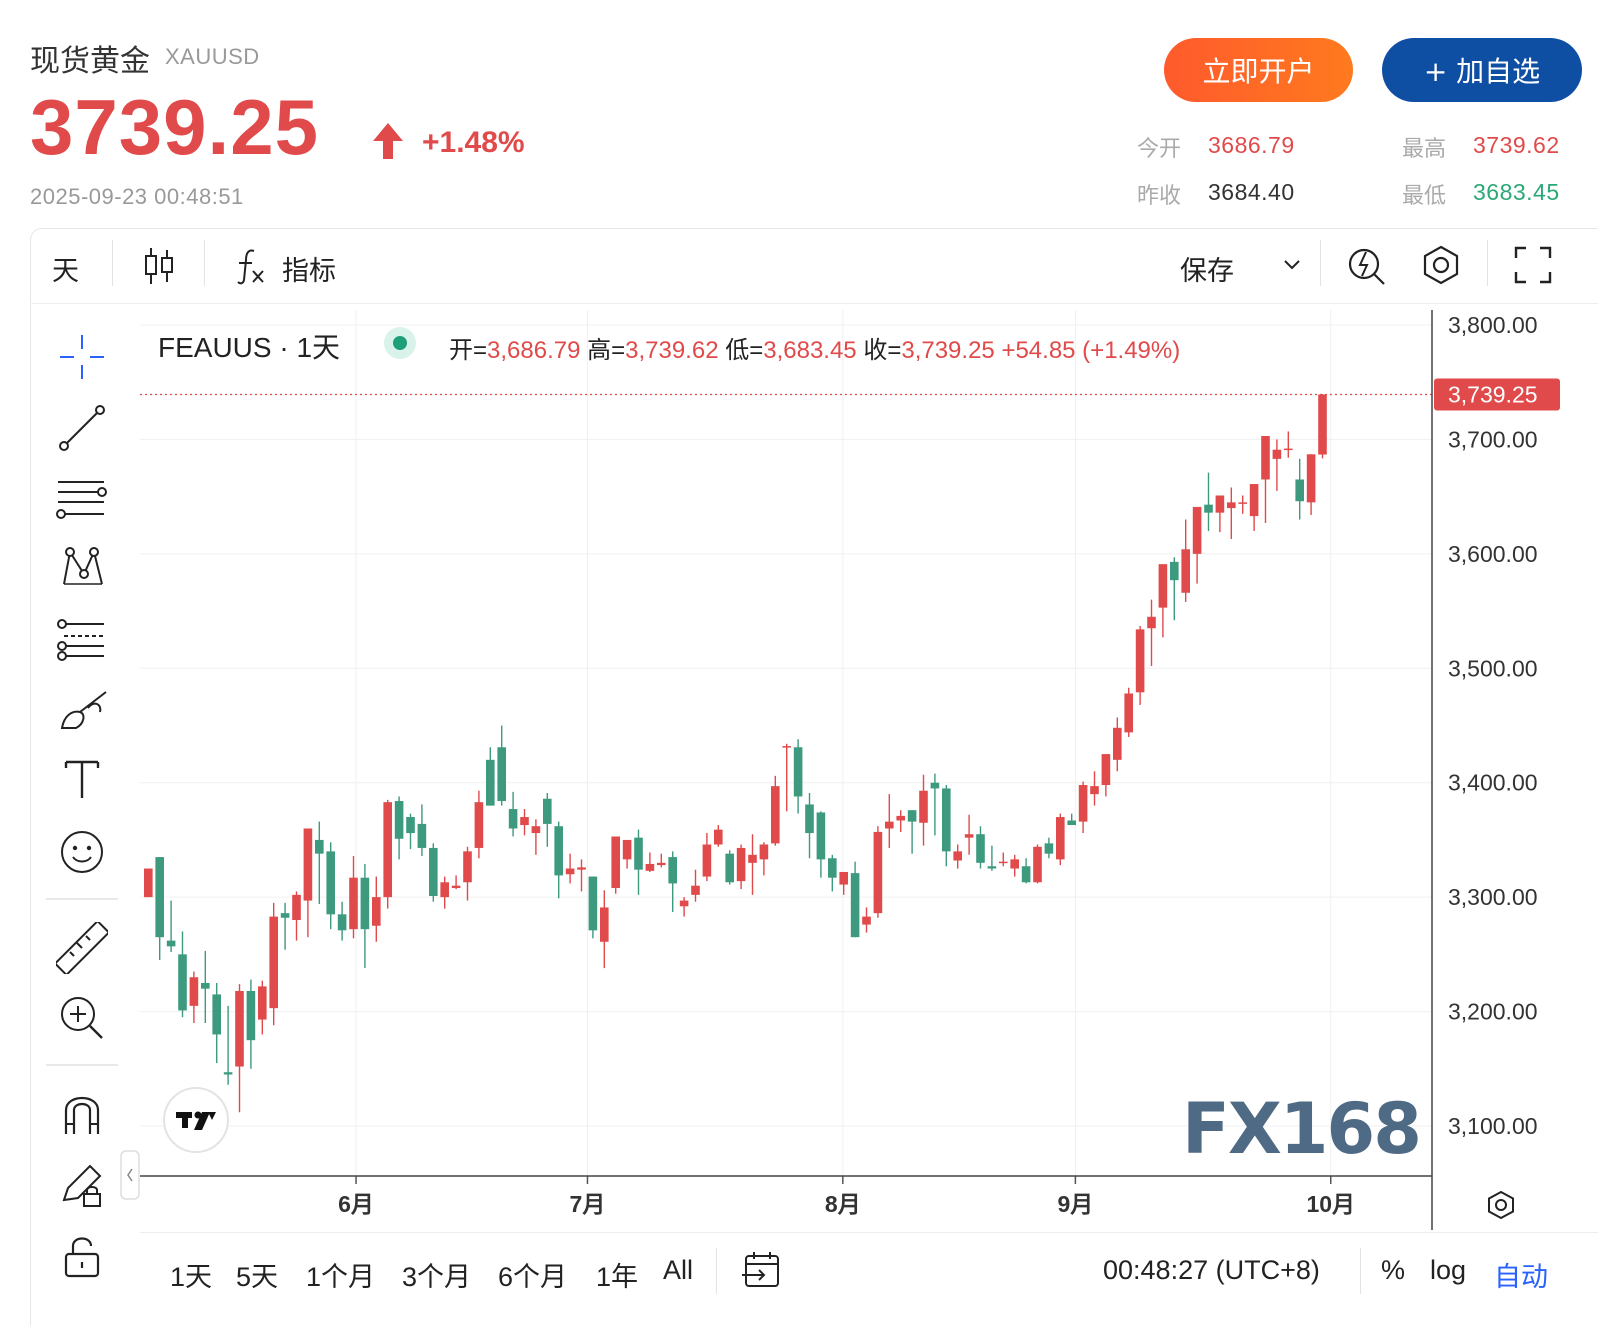 The height and width of the screenshot is (1326, 1598). I want to click on range-button: 1个月, so click(340, 1274).